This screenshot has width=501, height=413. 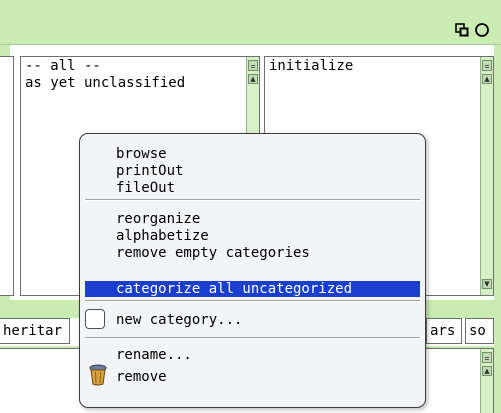 I want to click on menu-item-fileout: fileOut, so click(x=145, y=188).